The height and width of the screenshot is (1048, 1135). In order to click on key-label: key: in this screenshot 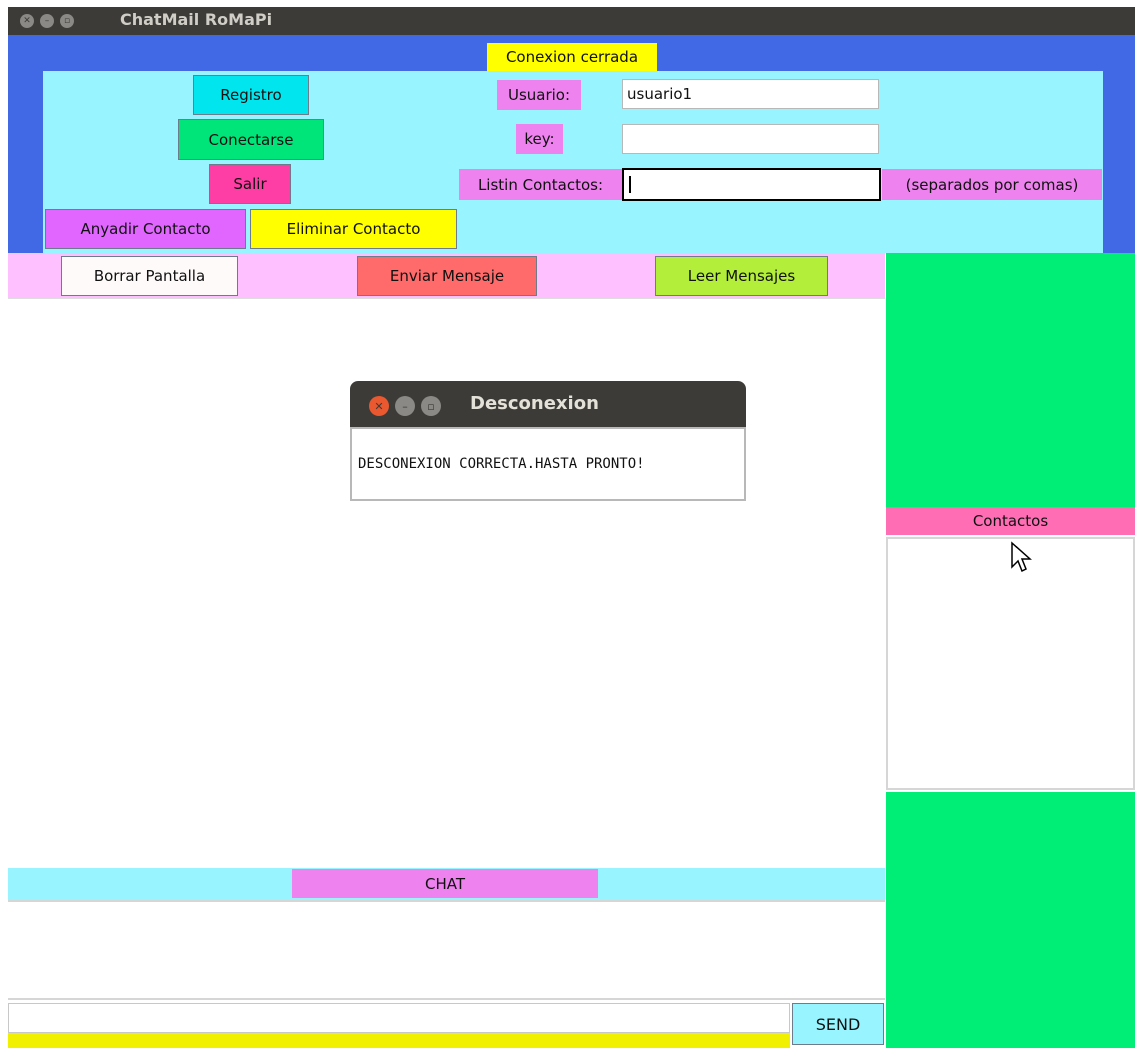, I will do `click(539, 139)`.